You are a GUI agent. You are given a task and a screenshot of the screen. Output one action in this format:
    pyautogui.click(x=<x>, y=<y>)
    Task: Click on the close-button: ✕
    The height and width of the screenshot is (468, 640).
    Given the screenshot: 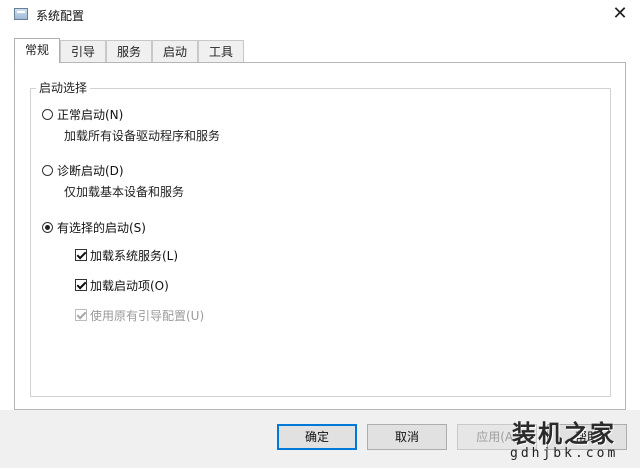 What is the action you would take?
    pyautogui.click(x=620, y=14)
    